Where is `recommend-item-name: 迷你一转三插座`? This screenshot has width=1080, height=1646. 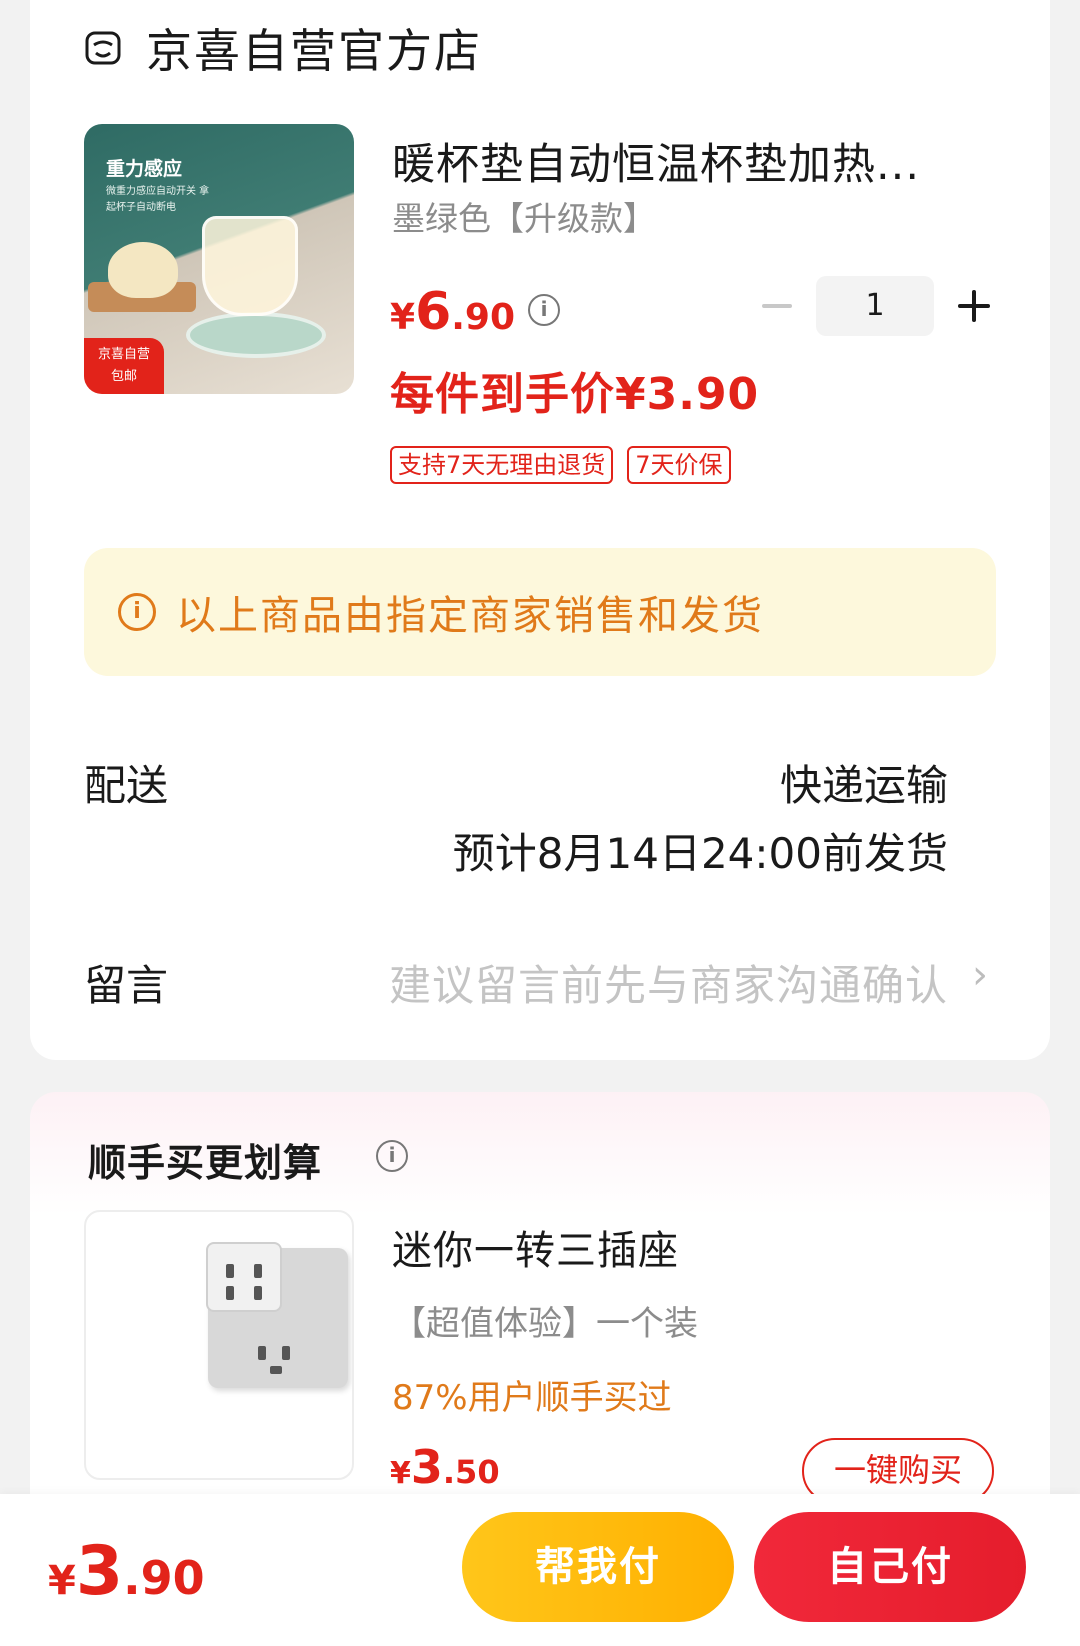 recommend-item-name: 迷你一转三插座 is located at coordinates (535, 1247).